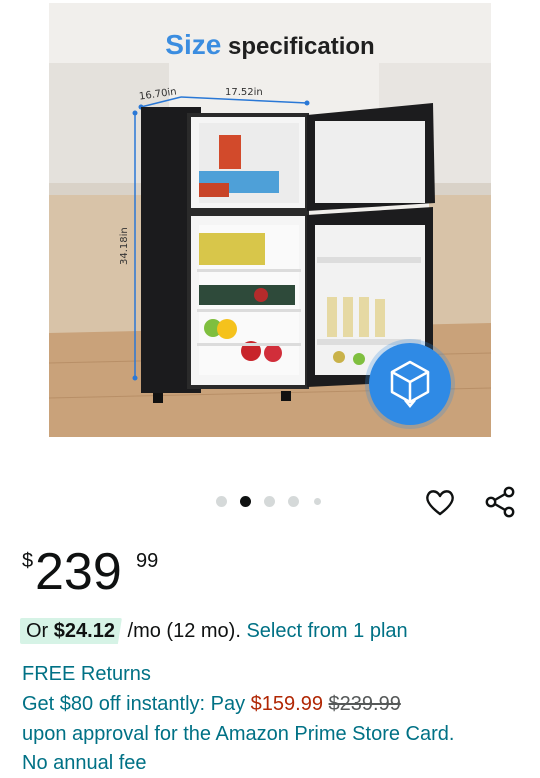 Image resolution: width=540 pixels, height=778 pixels. Describe the element at coordinates (84, 763) in the screenshot. I see `promo-annual-fee-text: No annual fee` at that location.